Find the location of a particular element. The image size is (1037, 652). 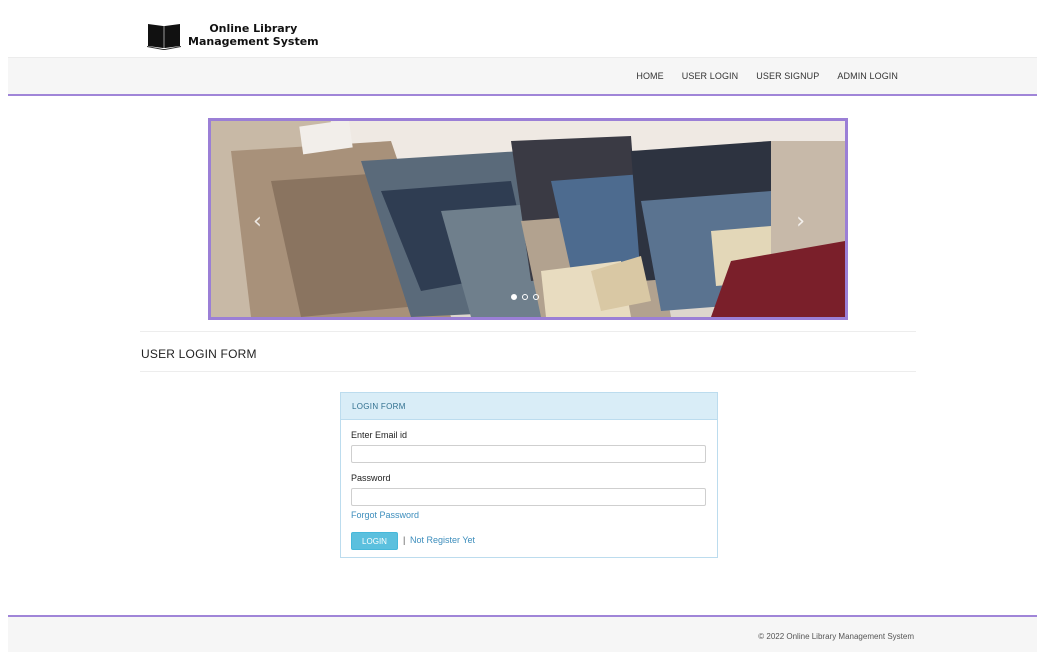

header-bar: Online Library Management System is located at coordinates (522, 33).